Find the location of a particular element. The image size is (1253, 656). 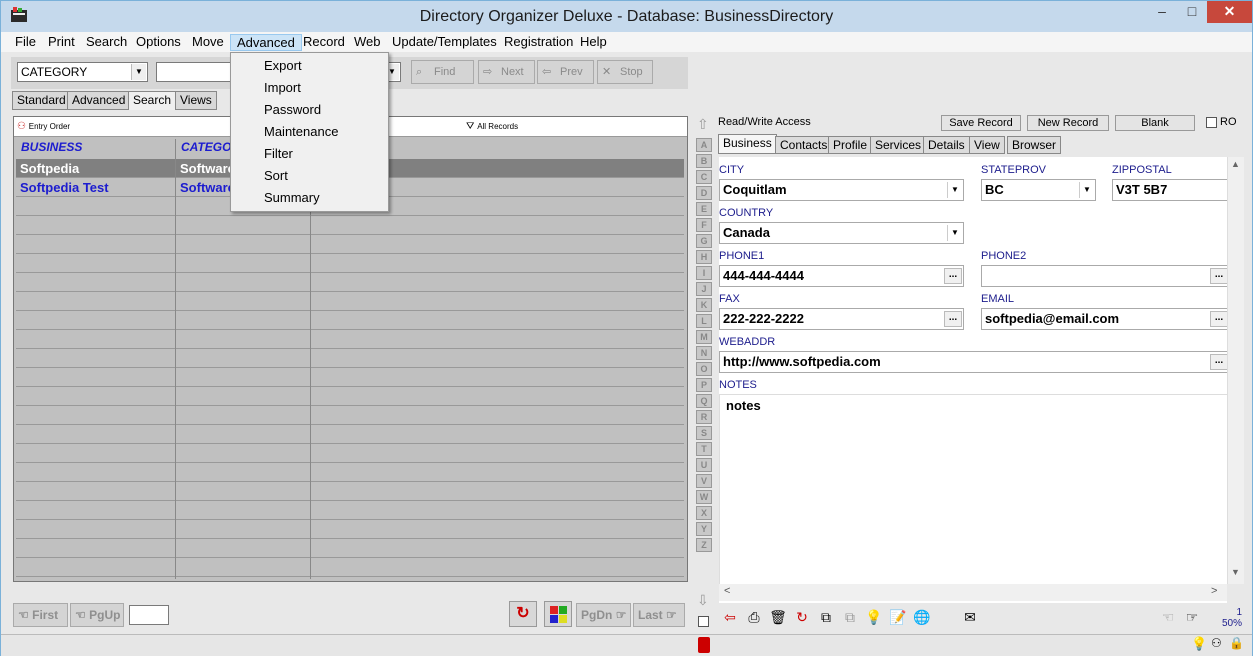

alpha-checkbox is located at coordinates (703, 621).